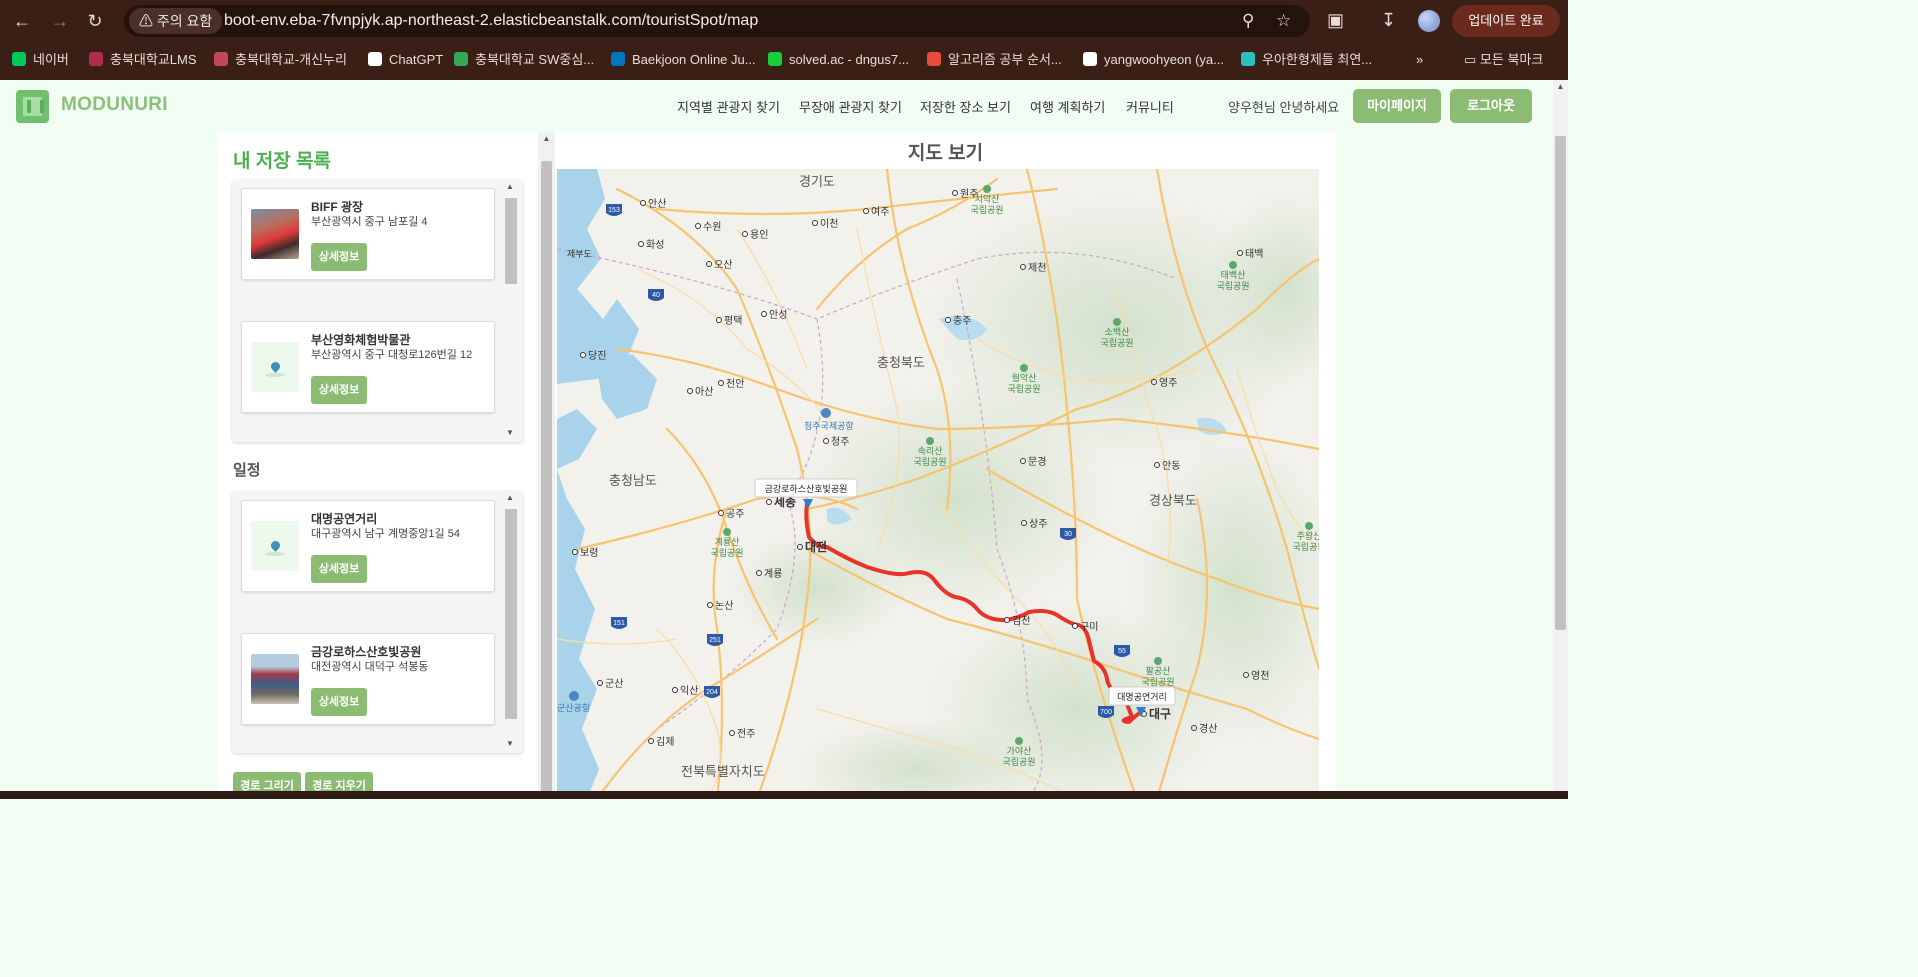 The height and width of the screenshot is (977, 1918). Describe the element at coordinates (728, 106) in the screenshot. I see `nav-region-spots: 지역별 관광지 찾기` at that location.